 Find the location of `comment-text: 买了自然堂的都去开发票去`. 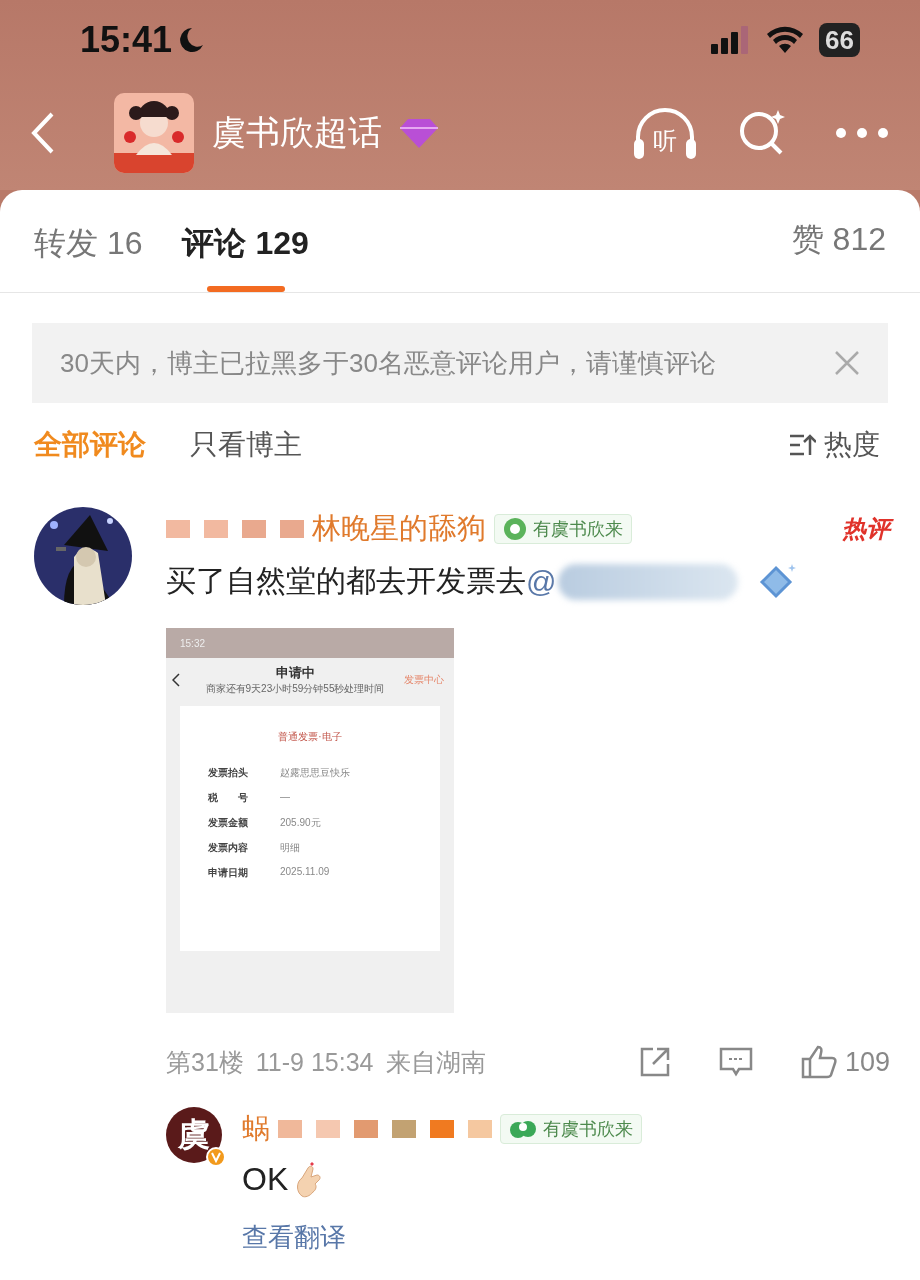

comment-text: 买了自然堂的都去开发票去 is located at coordinates (346, 581).